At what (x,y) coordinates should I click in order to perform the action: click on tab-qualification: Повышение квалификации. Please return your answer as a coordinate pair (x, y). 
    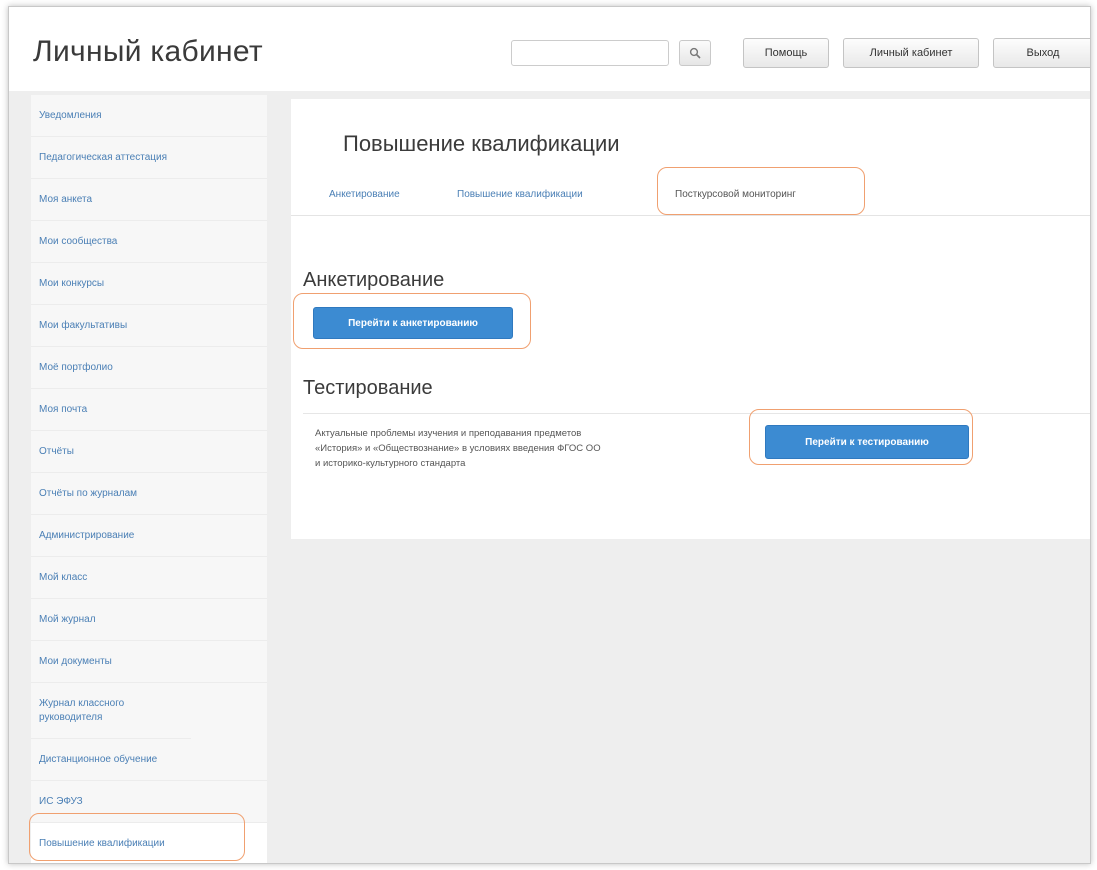
    Looking at the image, I should click on (520, 194).